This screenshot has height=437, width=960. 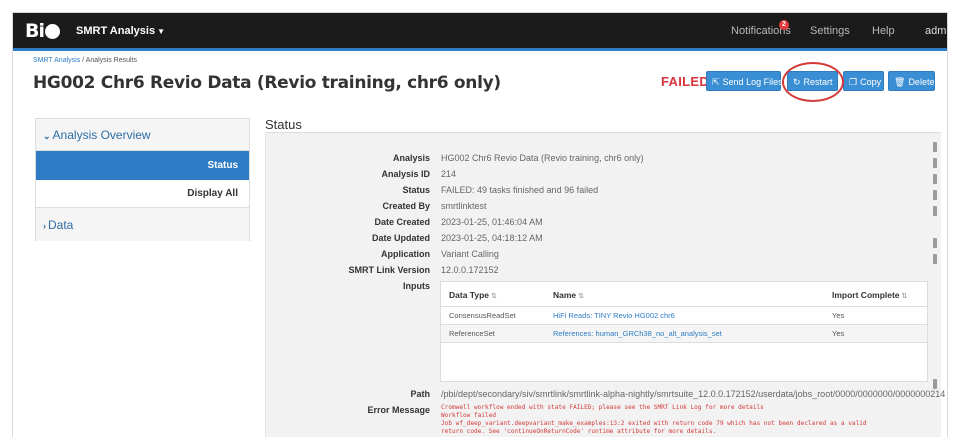 I want to click on field-smrt-link-version: SMRT Link Version 12.0.0.172152, so click(x=604, y=273).